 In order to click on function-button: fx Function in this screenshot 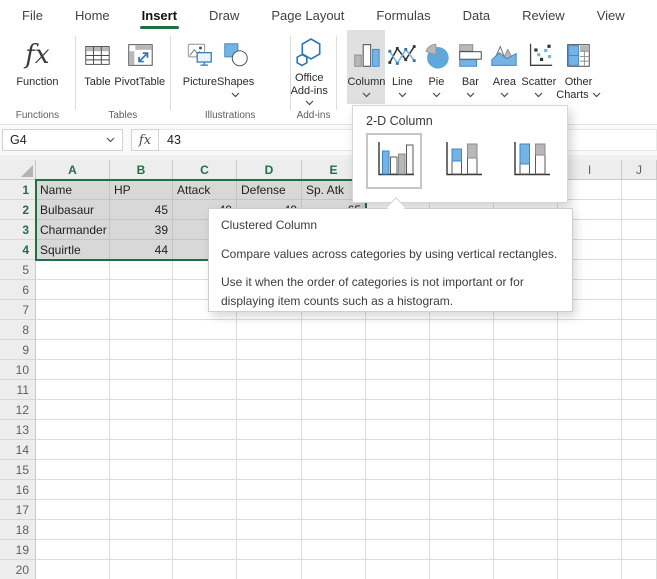, I will do `click(37, 67)`.